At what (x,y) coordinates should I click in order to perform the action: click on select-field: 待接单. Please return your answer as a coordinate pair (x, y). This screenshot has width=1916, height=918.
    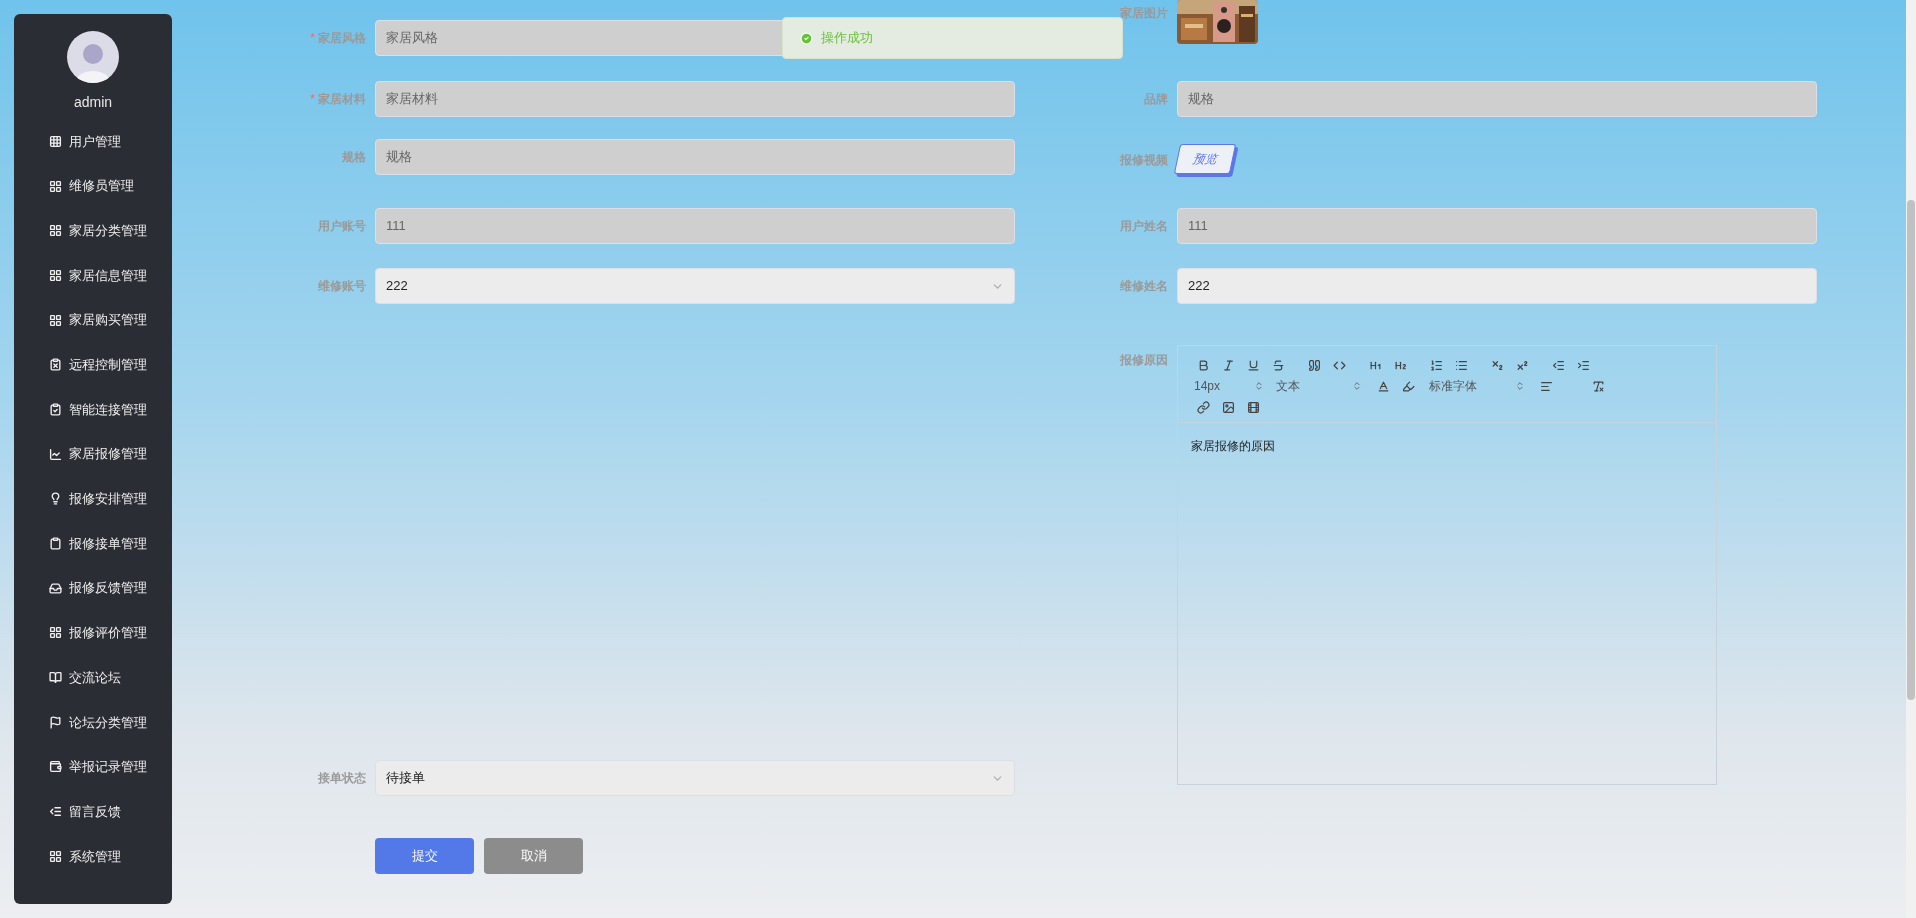
    Looking at the image, I should click on (695, 778).